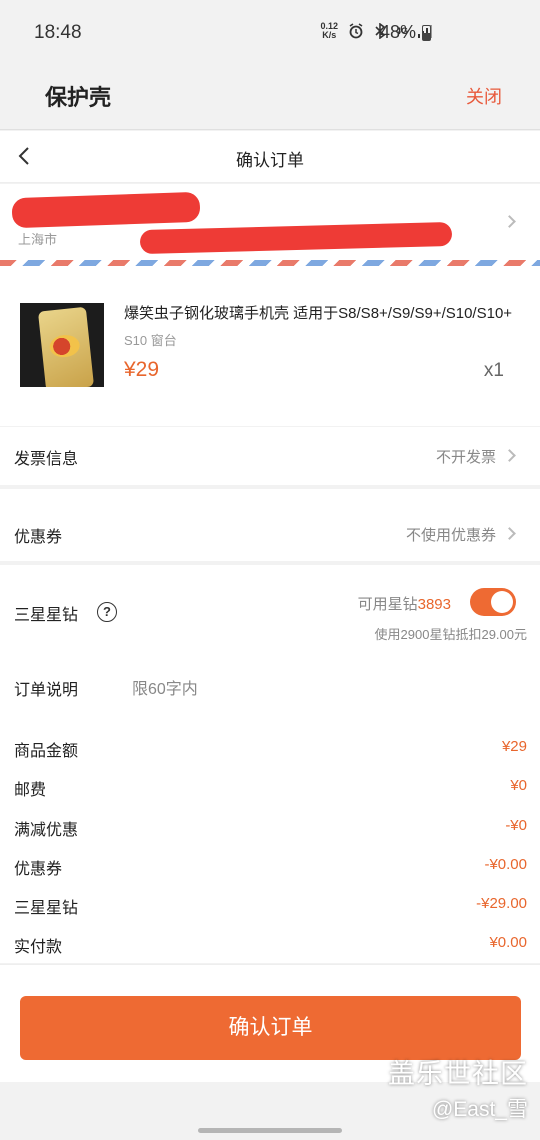  What do you see at coordinates (270, 33) in the screenshot?
I see `status-bar: 18:48 0.12 K/s 4G 48%` at bounding box center [270, 33].